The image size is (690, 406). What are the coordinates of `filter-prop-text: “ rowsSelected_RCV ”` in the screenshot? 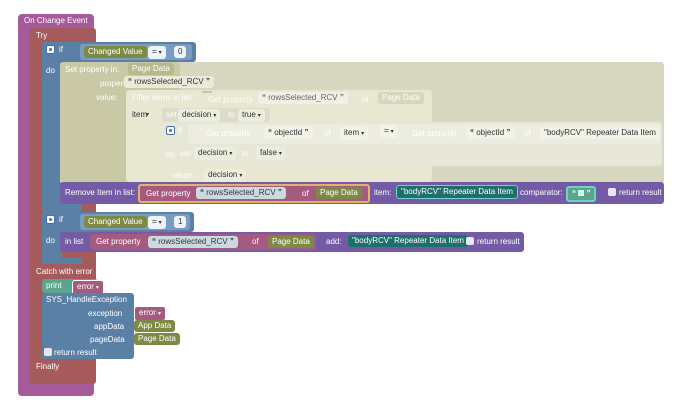 It's located at (303, 98).